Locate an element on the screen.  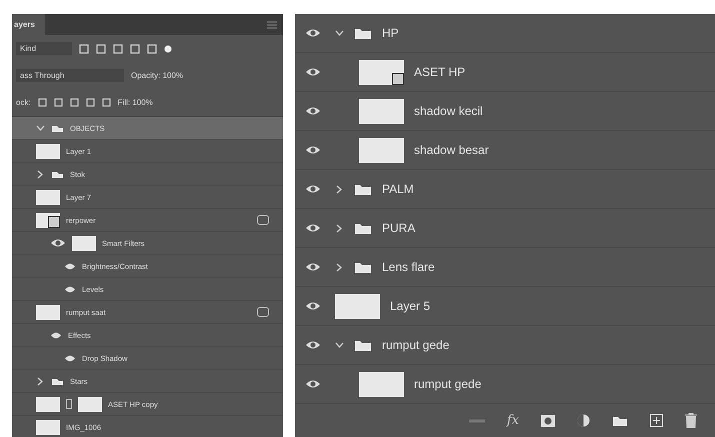
menu-icon is located at coordinates (272, 24).